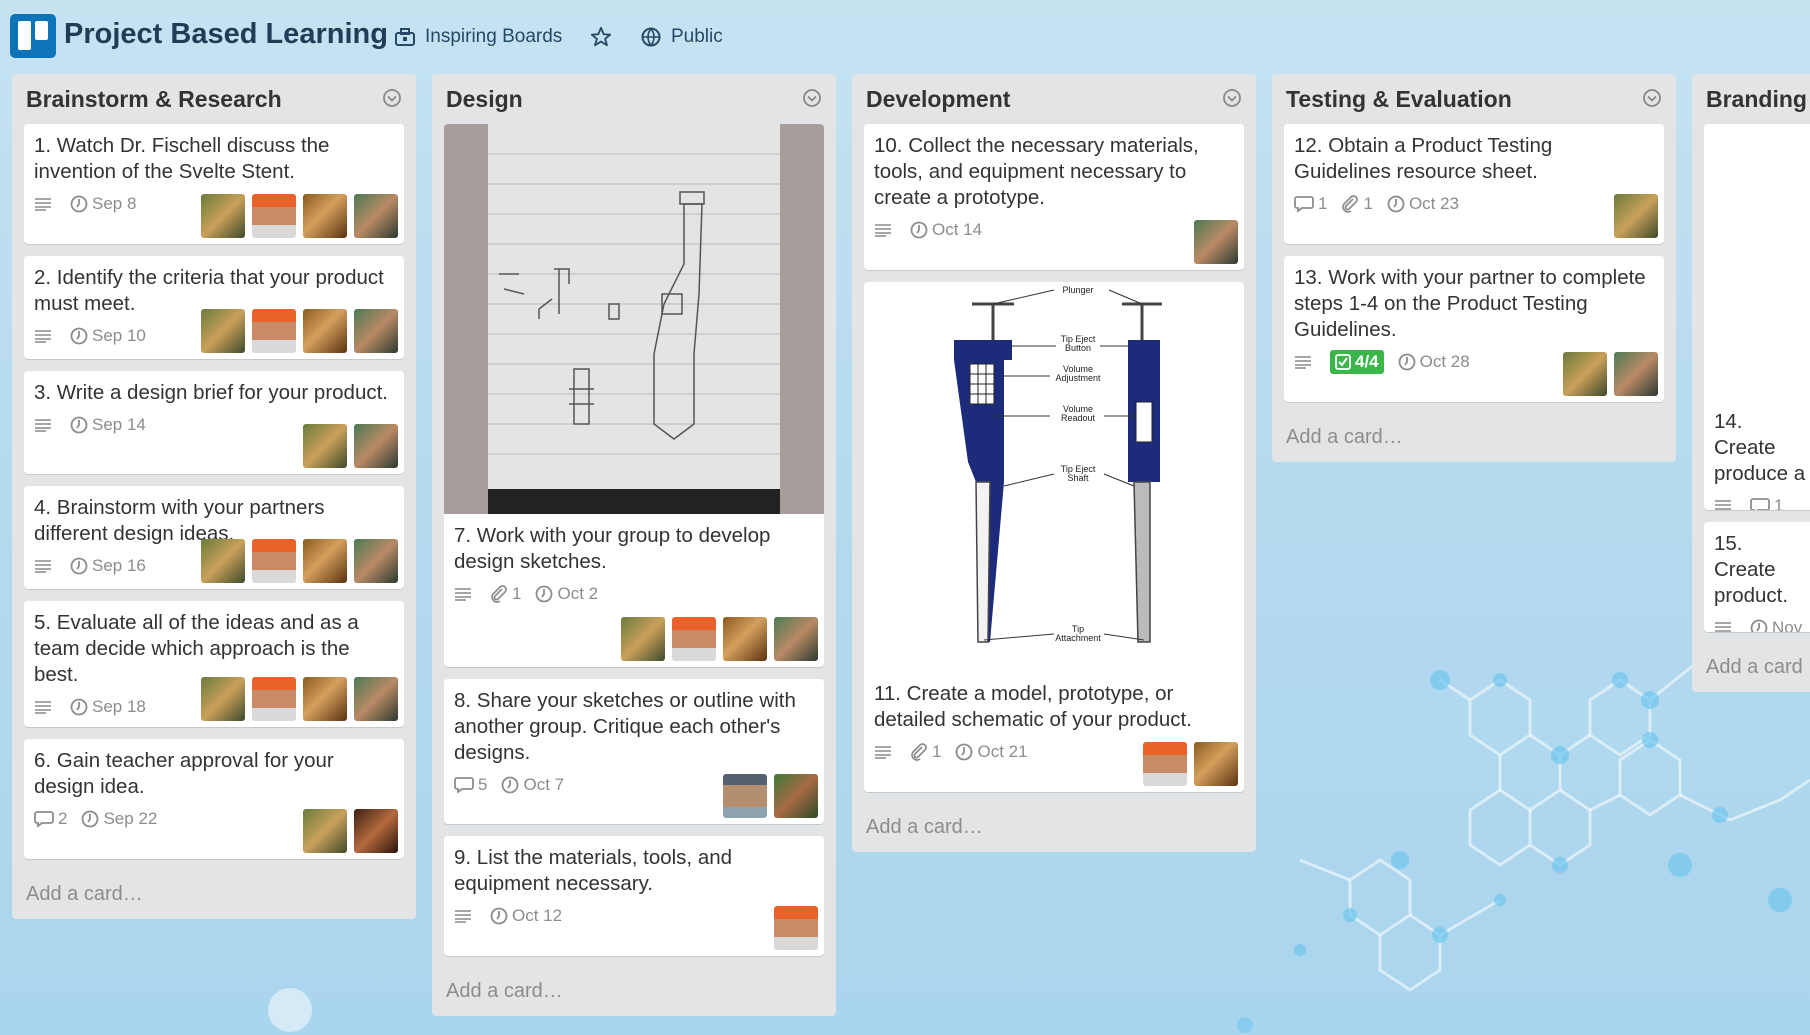  I want to click on visibility-button: Public, so click(682, 37).